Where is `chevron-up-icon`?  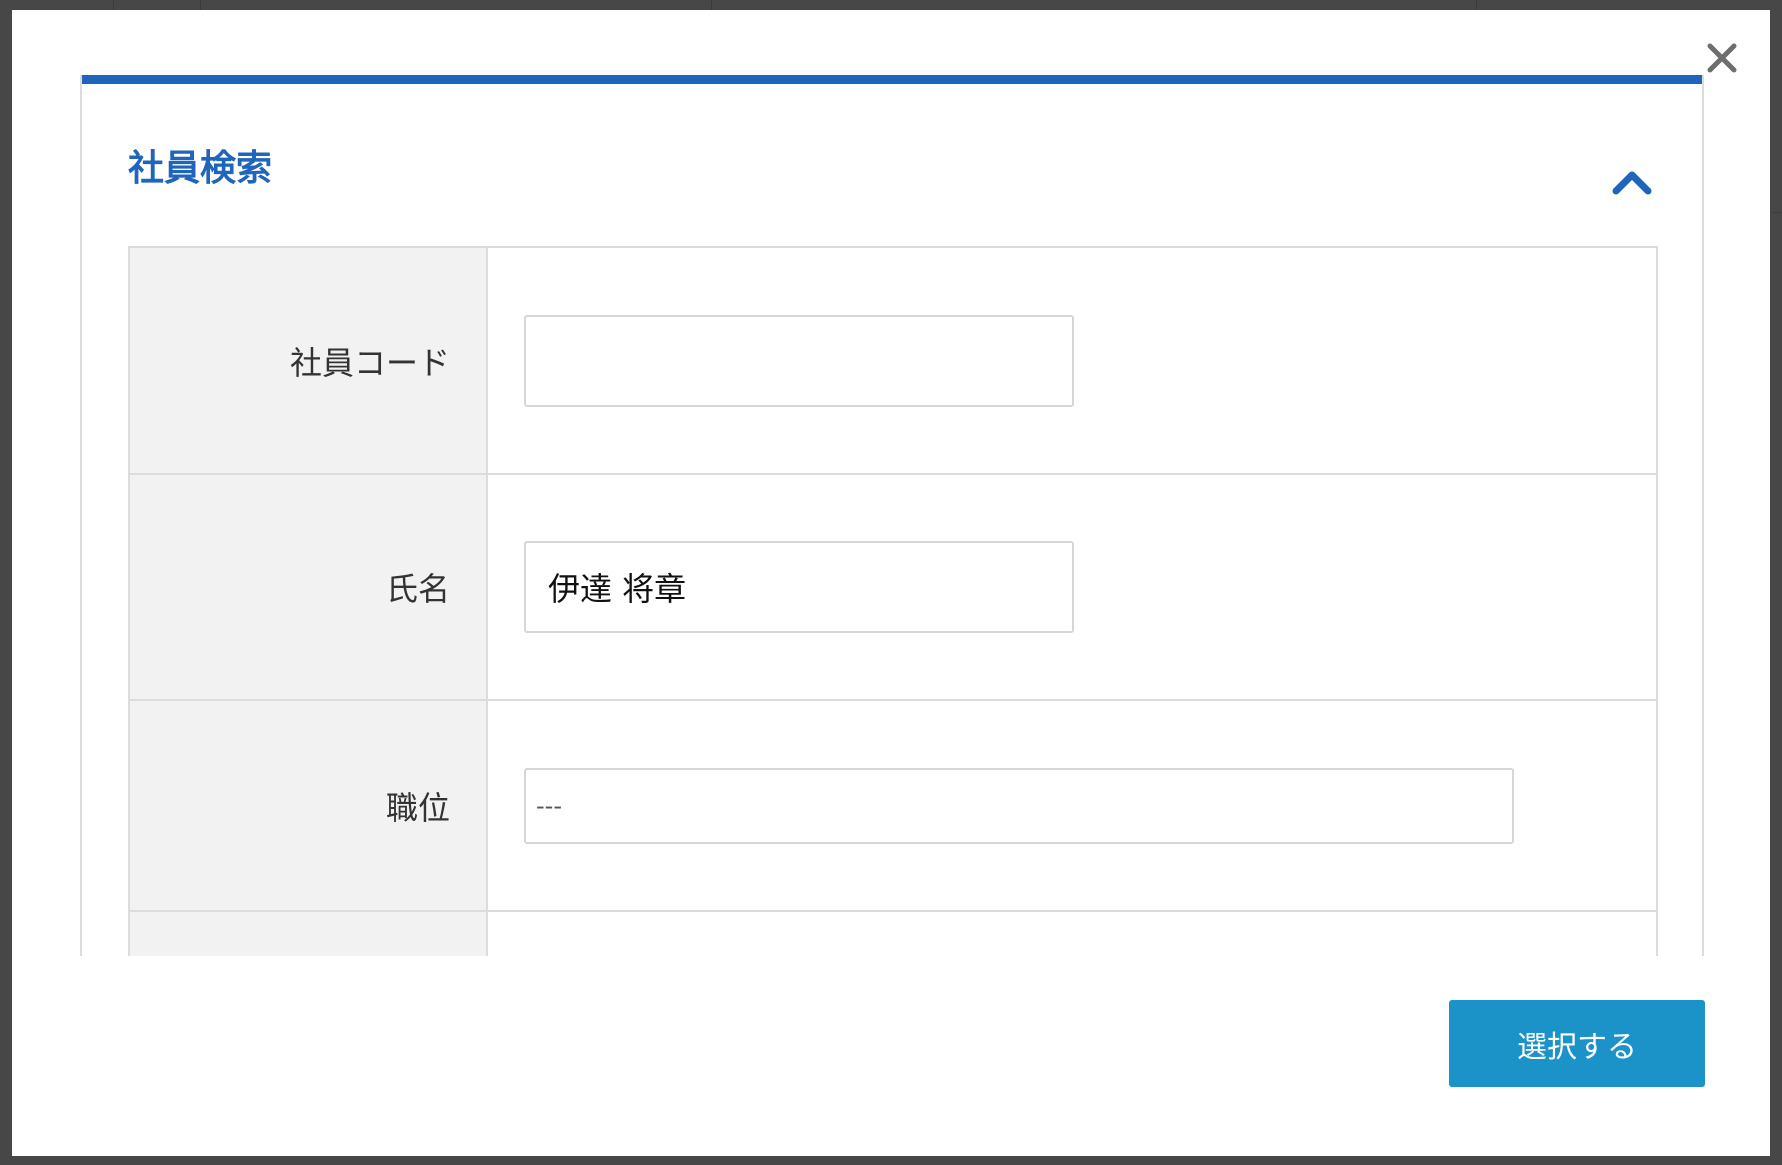
chevron-up-icon is located at coordinates (1632, 181).